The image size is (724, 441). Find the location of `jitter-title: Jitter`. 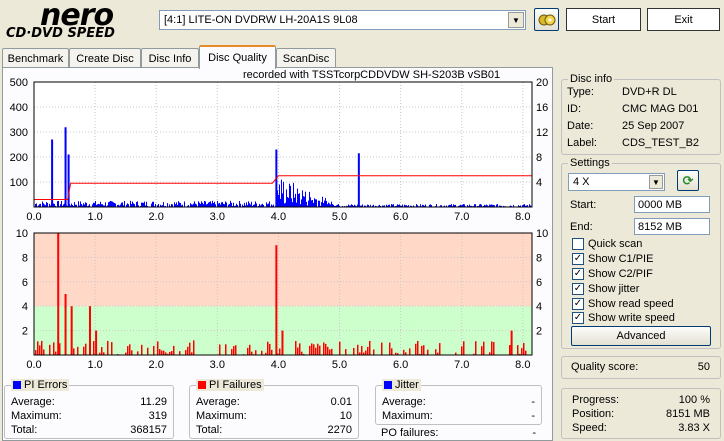

jitter-title: Jitter is located at coordinates (407, 385).